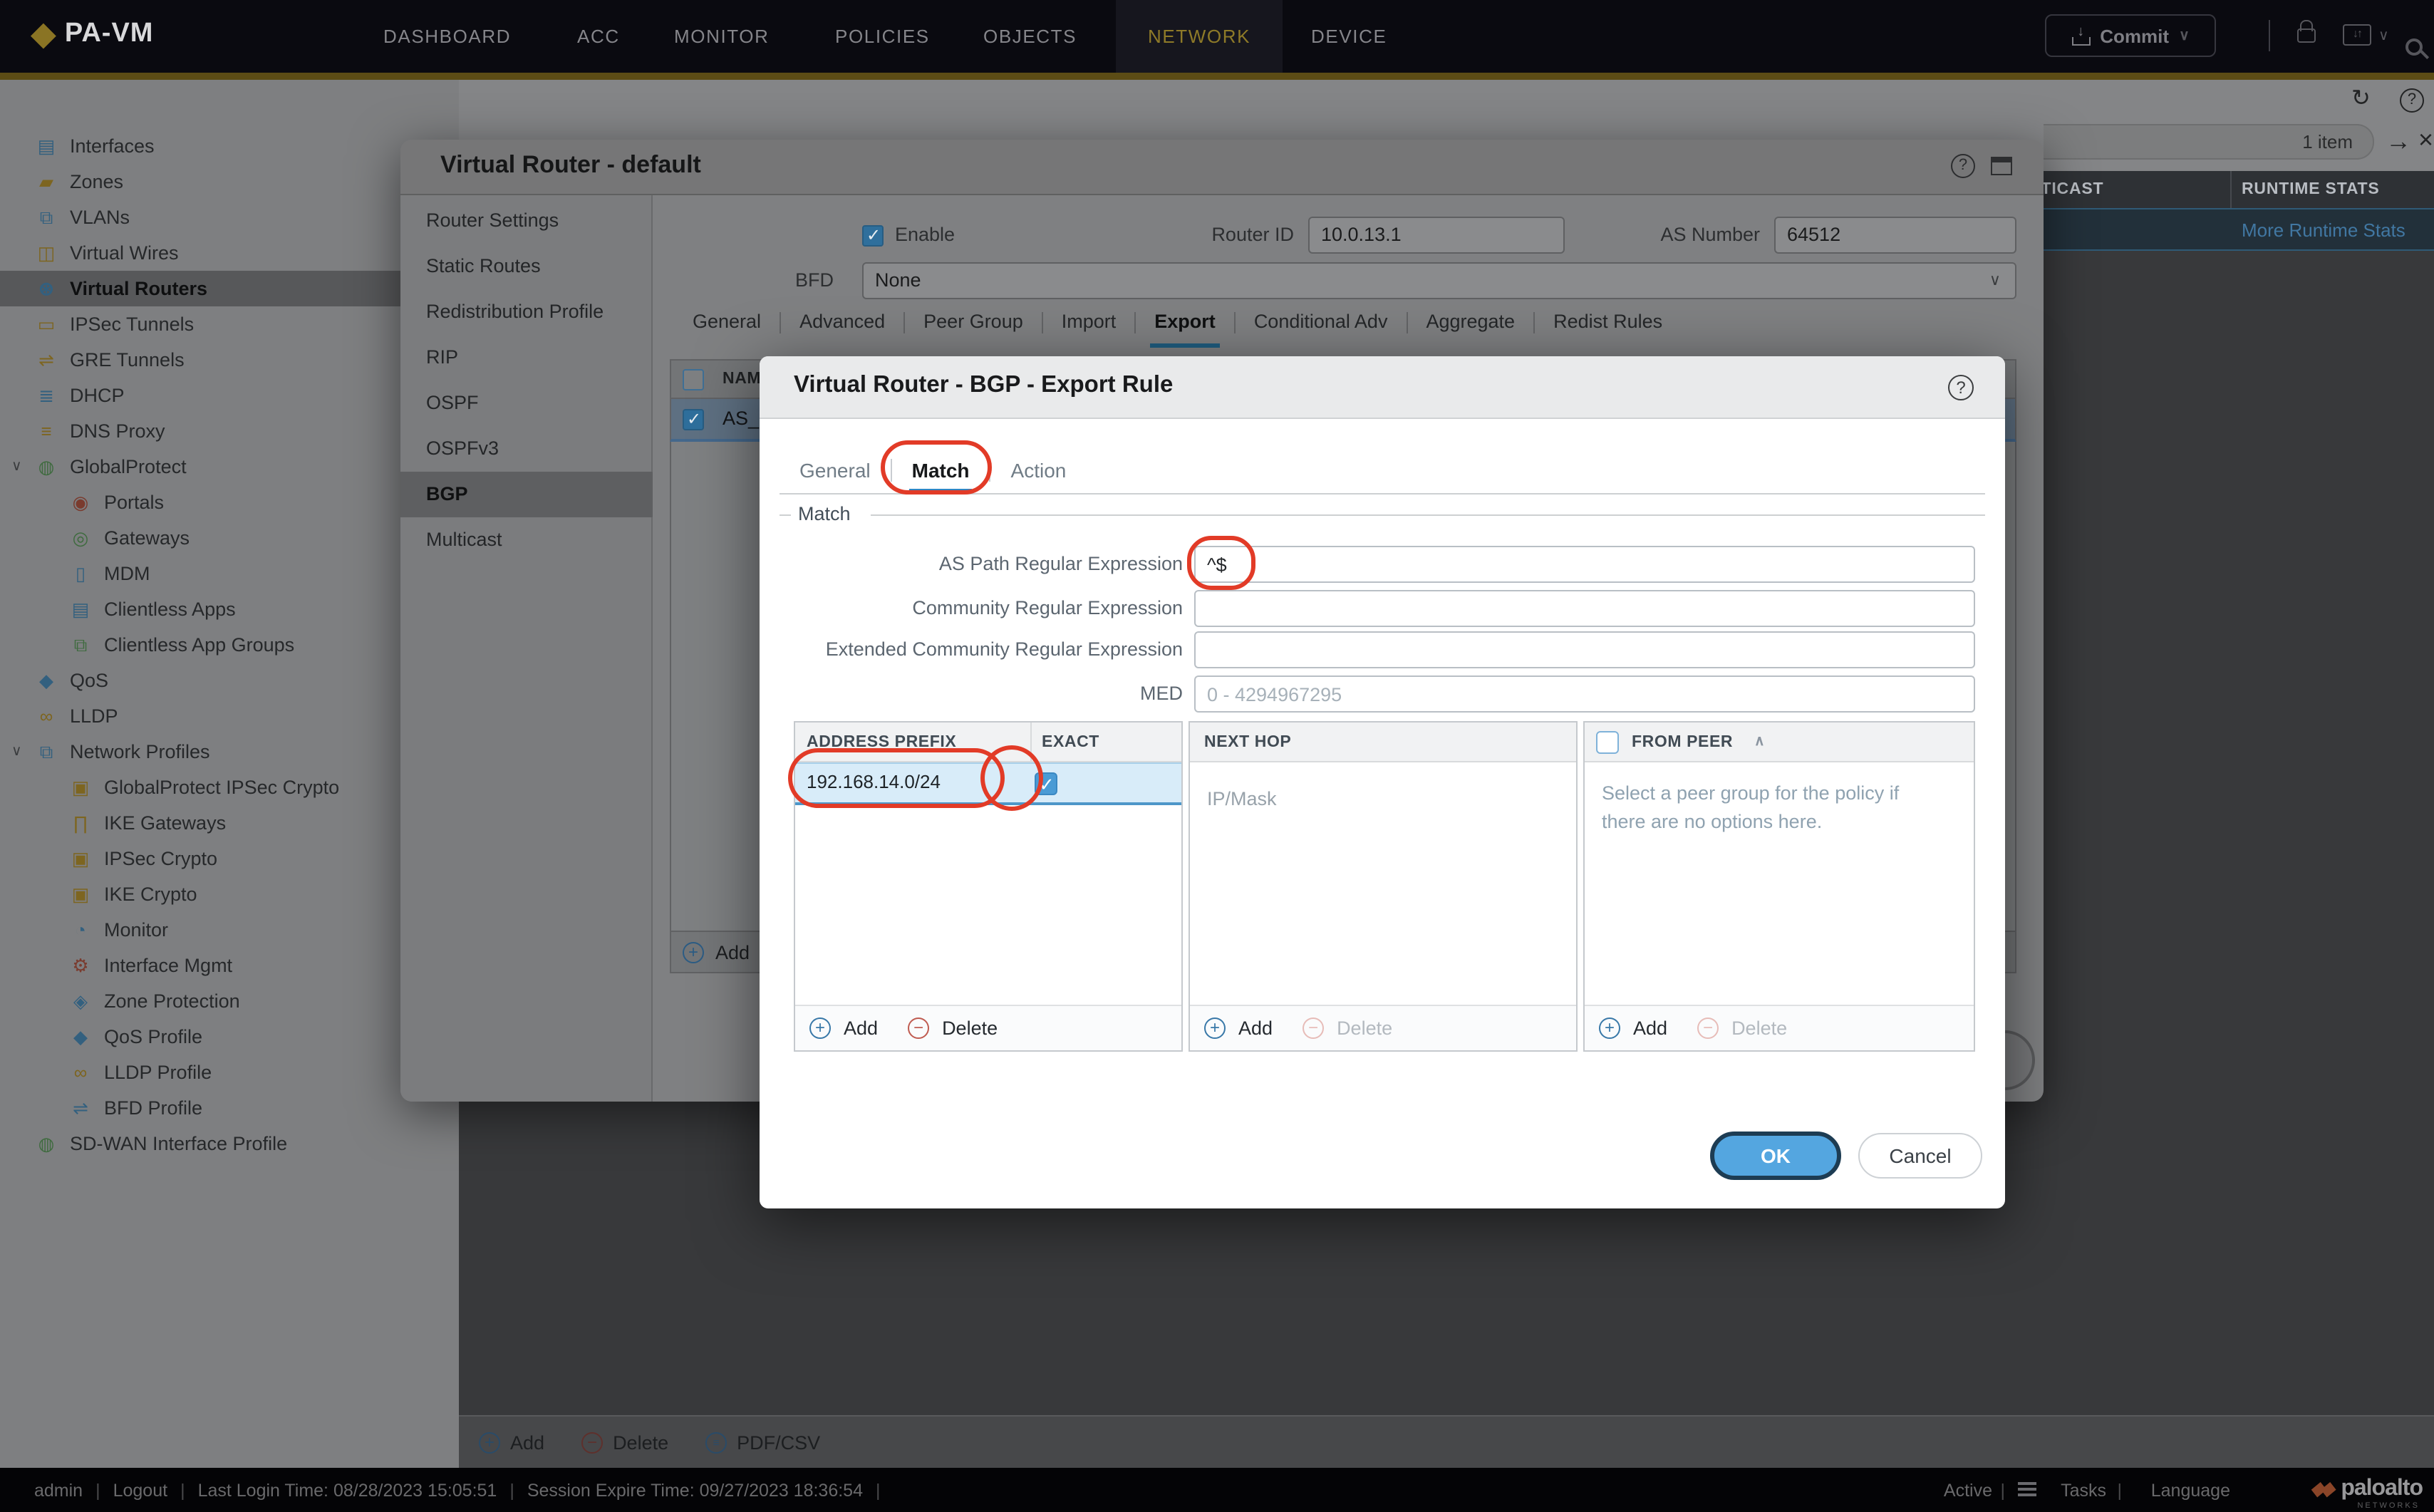  I want to click on med-input, so click(1584, 694).